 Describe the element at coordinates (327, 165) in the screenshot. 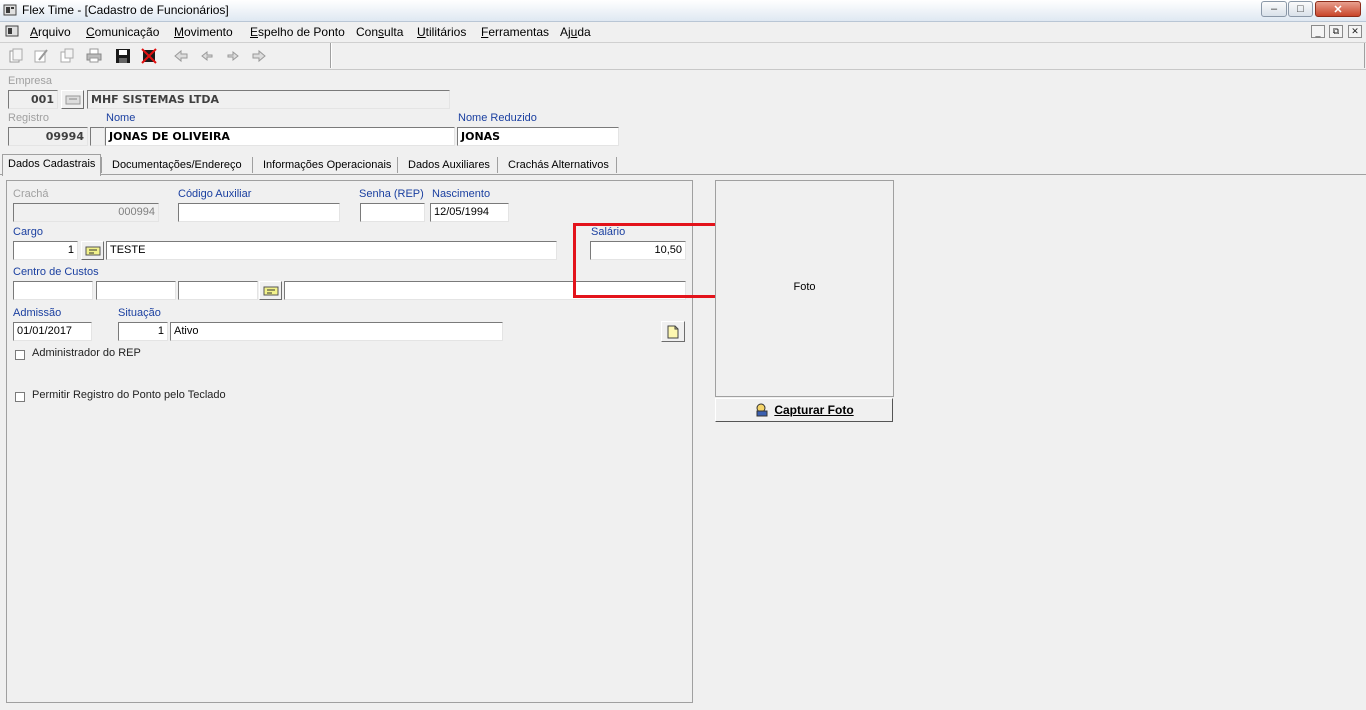

I see `tab-informacoes-operacionais: Informações Operacionais` at that location.